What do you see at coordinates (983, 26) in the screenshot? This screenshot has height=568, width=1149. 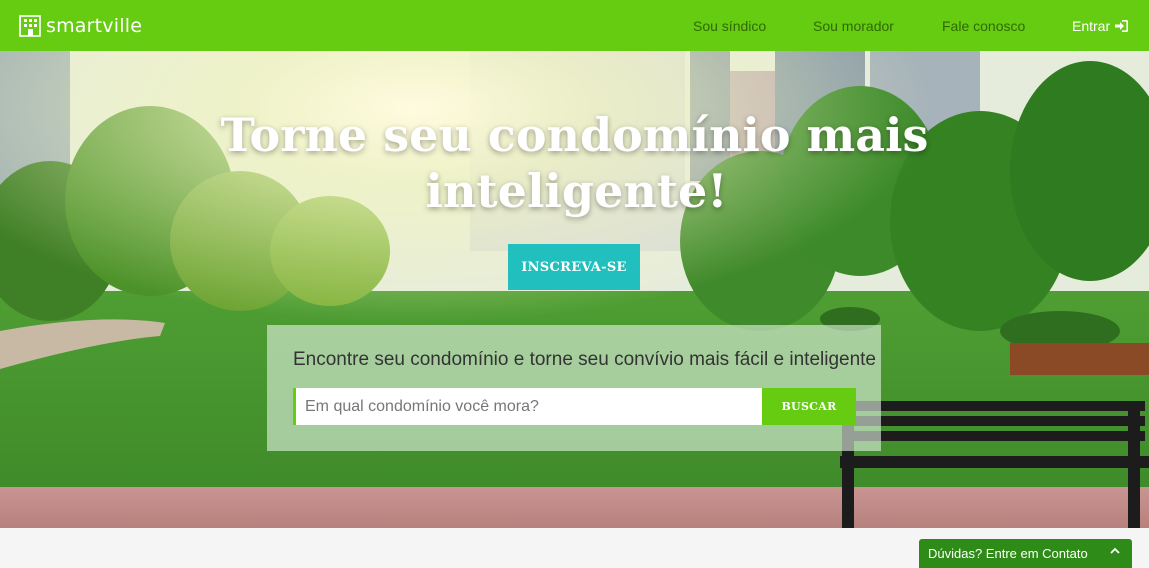 I see `nav-link-fale-conosco: Fale conosco` at bounding box center [983, 26].